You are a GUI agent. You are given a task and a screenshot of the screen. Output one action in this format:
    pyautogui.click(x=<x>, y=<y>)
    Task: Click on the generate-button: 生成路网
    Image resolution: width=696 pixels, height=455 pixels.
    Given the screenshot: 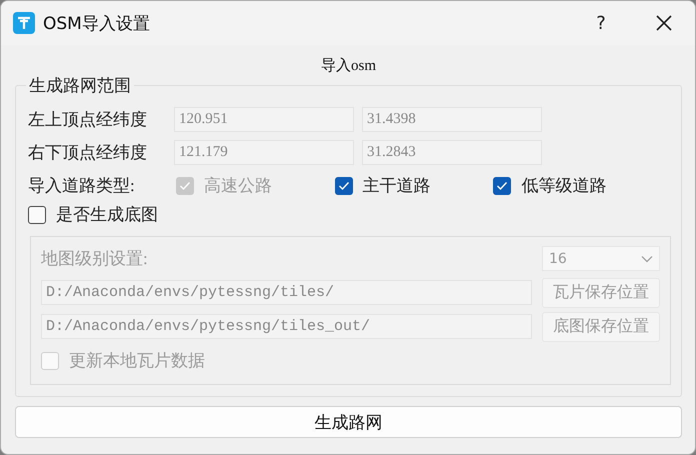 What is the action you would take?
    pyautogui.click(x=348, y=422)
    